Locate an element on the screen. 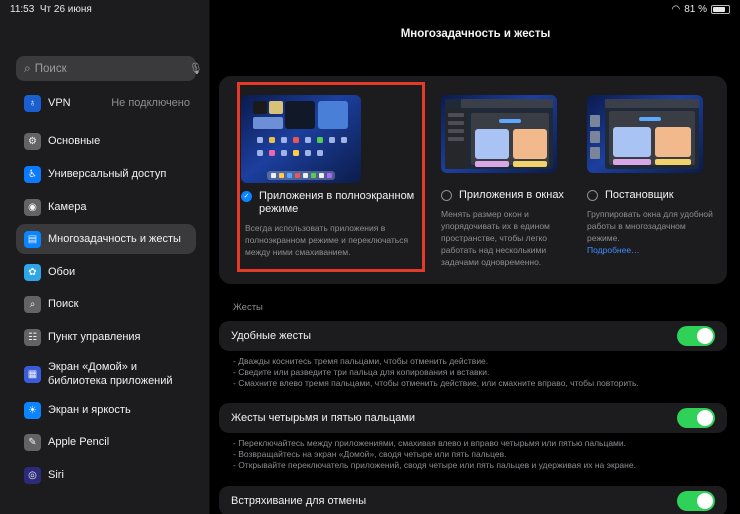  battery-icon is located at coordinates (720, 9).